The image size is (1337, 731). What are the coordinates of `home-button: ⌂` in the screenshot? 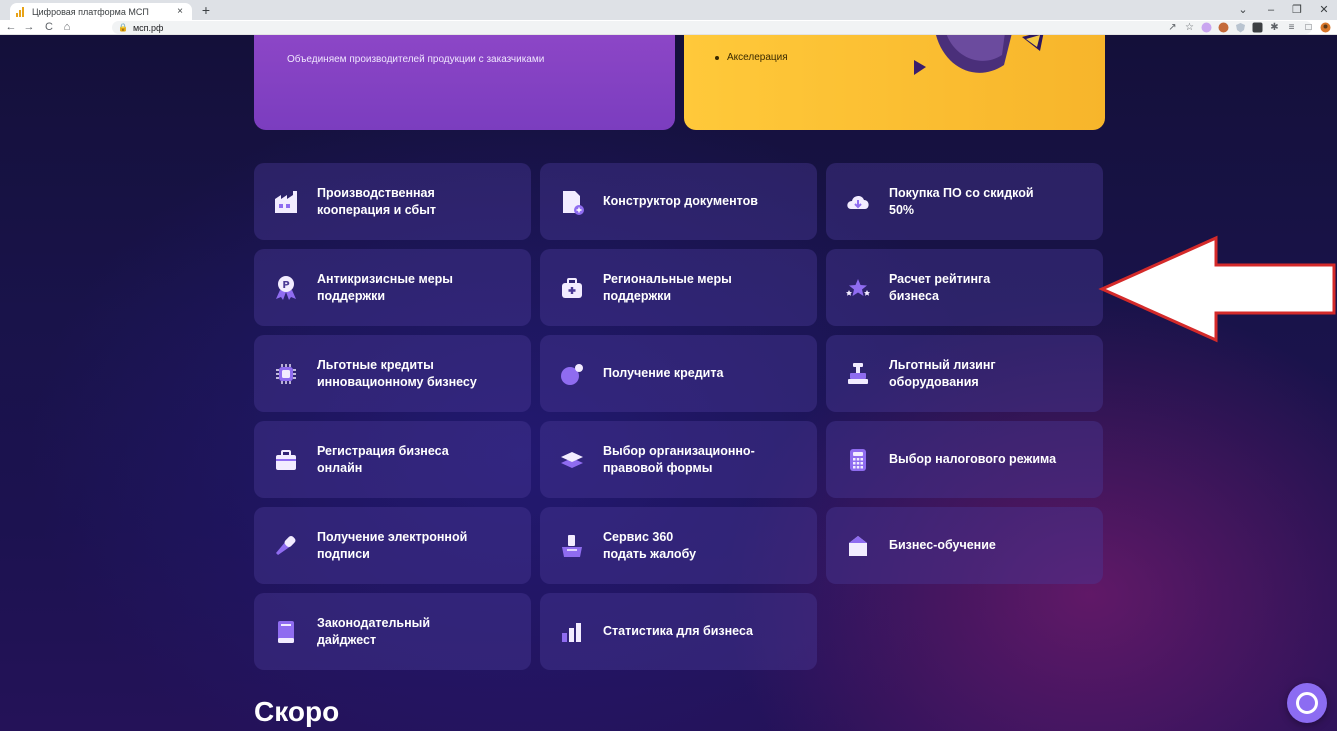 It's located at (67, 27).